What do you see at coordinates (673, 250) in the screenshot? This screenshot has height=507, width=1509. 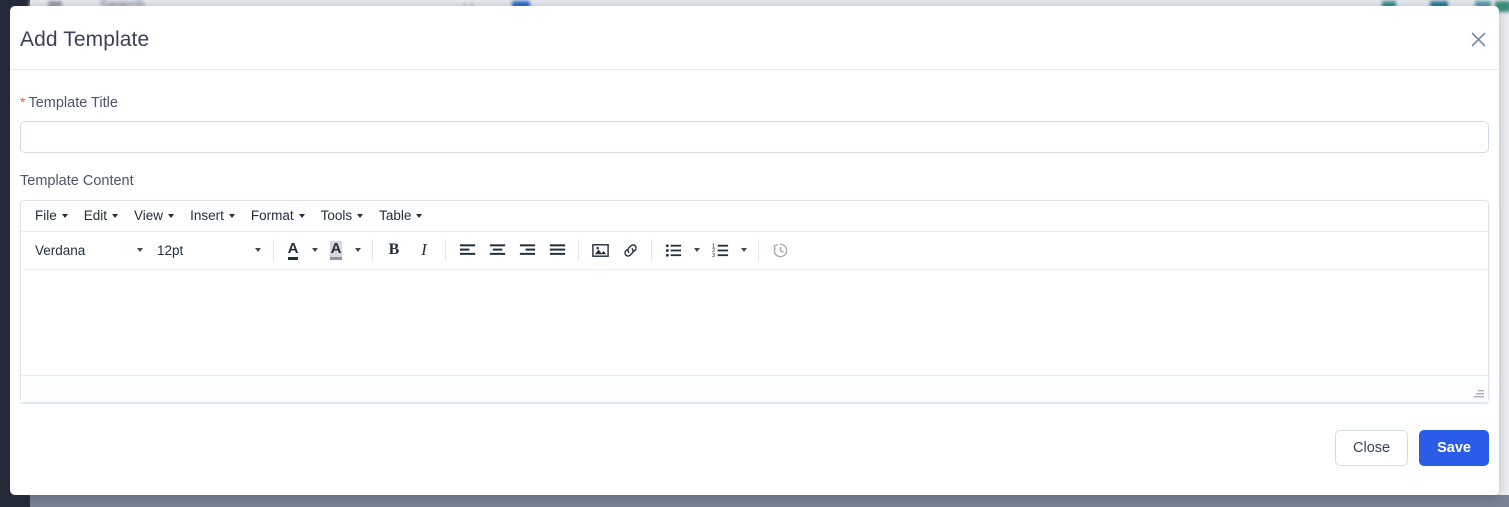 I see `bullet-list-icon` at bounding box center [673, 250].